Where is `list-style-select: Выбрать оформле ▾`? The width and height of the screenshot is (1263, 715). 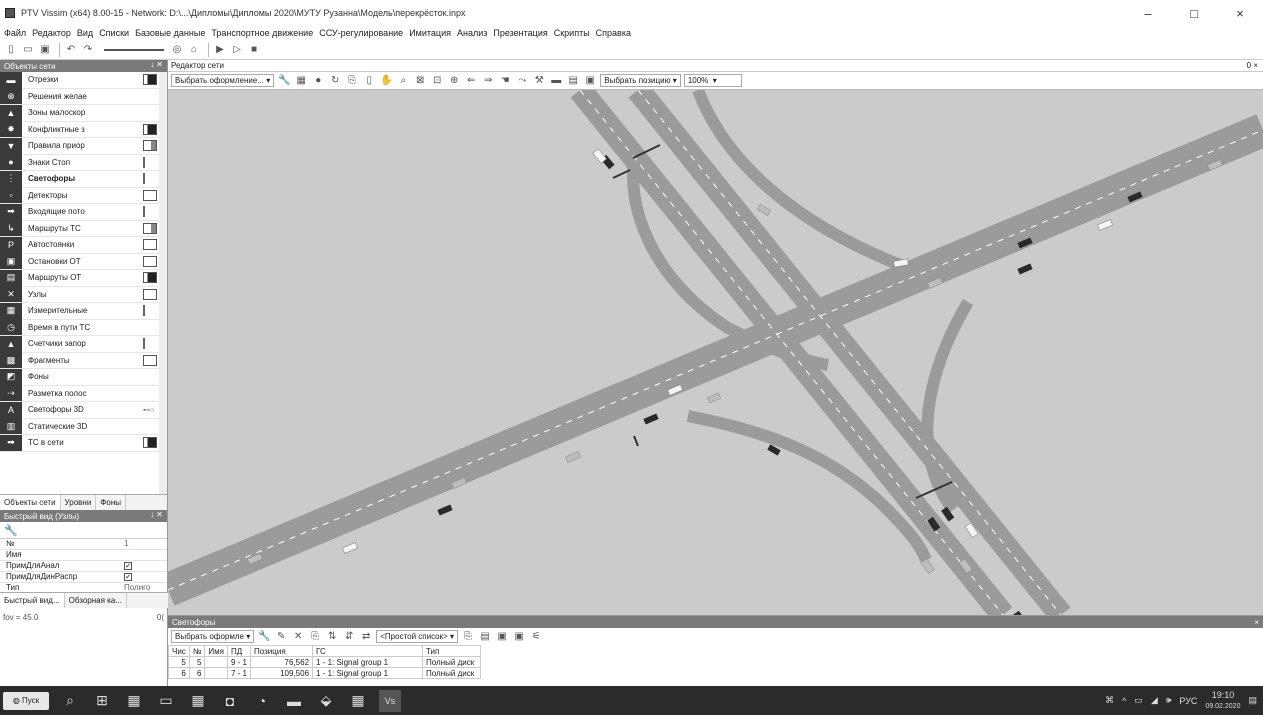 list-style-select: Выбрать оформле ▾ is located at coordinates (213, 636).